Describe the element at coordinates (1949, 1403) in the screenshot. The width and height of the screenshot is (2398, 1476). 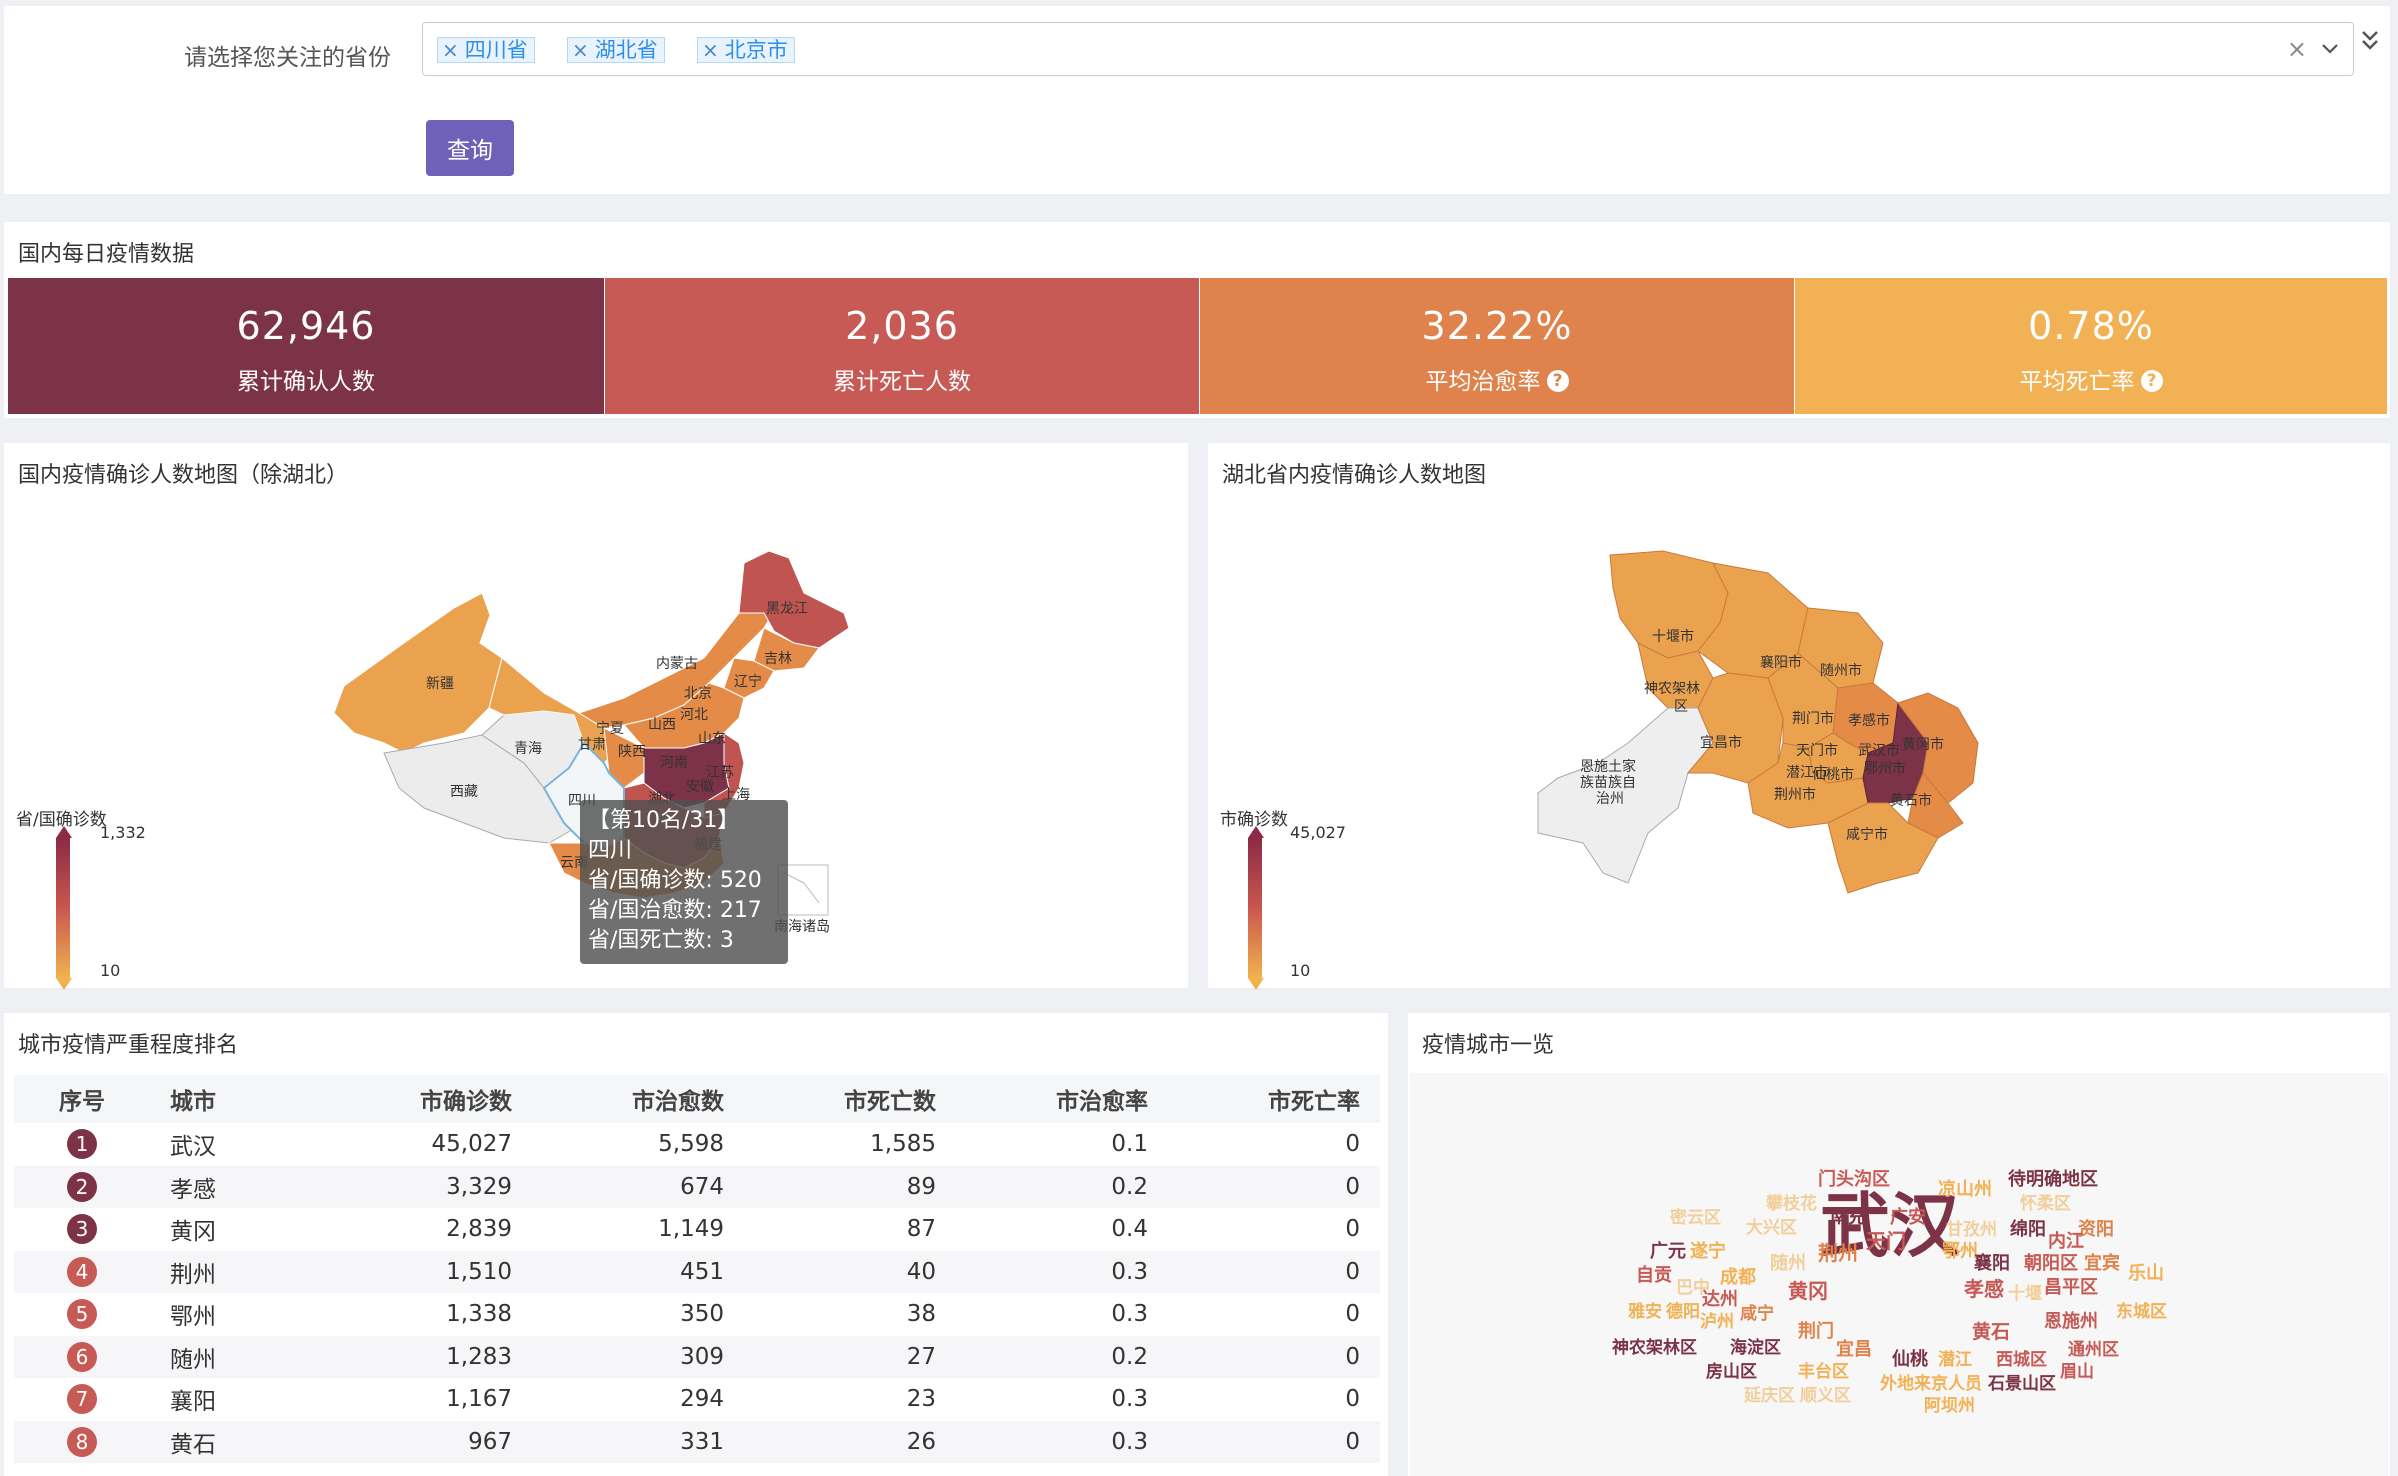
I see `cloud-word: 阿坝州` at that location.